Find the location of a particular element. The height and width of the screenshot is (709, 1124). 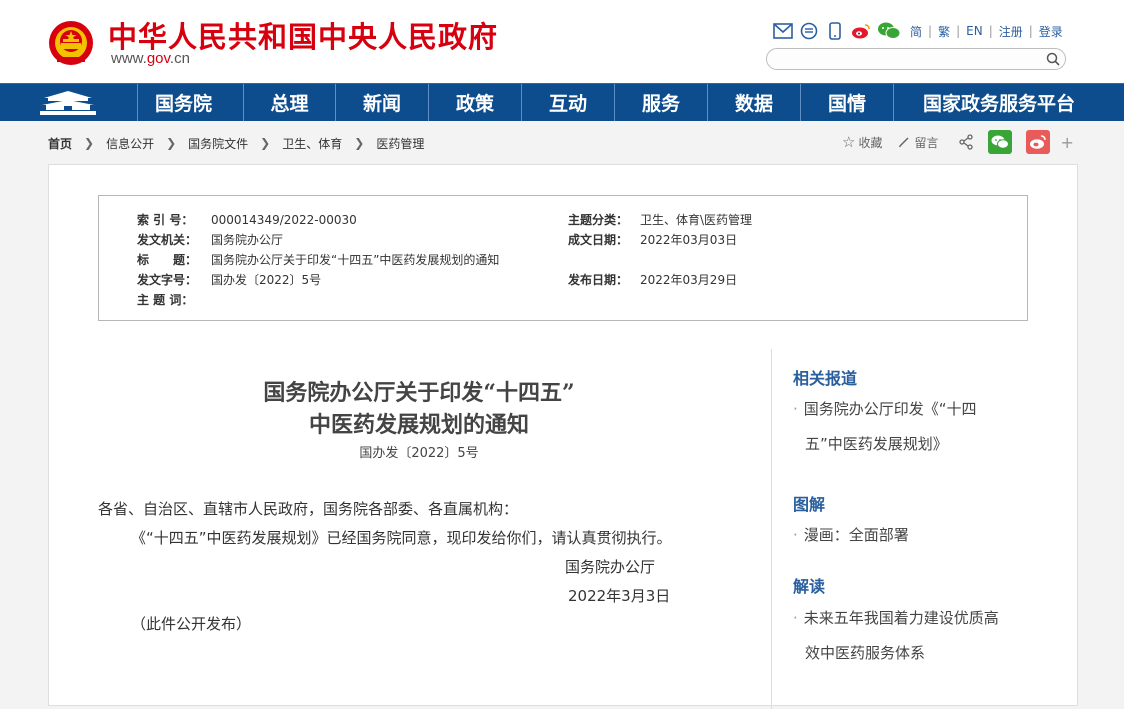

article-doc-number: 国办发〔2022〕5号 is located at coordinates (419, 453).